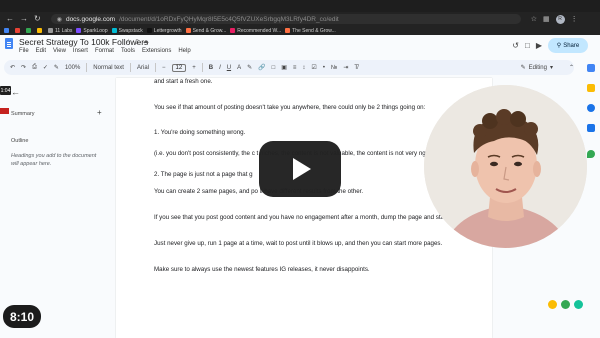 The width and height of the screenshot is (600, 338). I want to click on menu-item-view: View, so click(59, 51).